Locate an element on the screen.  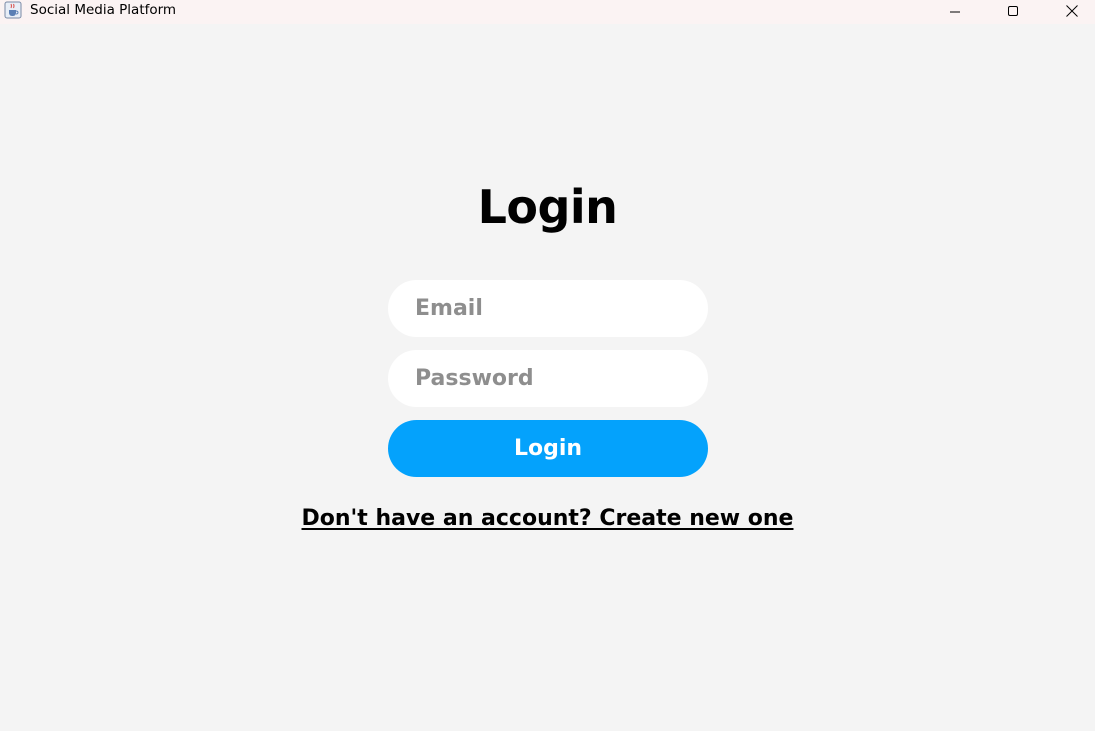
minimize-icon is located at coordinates (955, 12).